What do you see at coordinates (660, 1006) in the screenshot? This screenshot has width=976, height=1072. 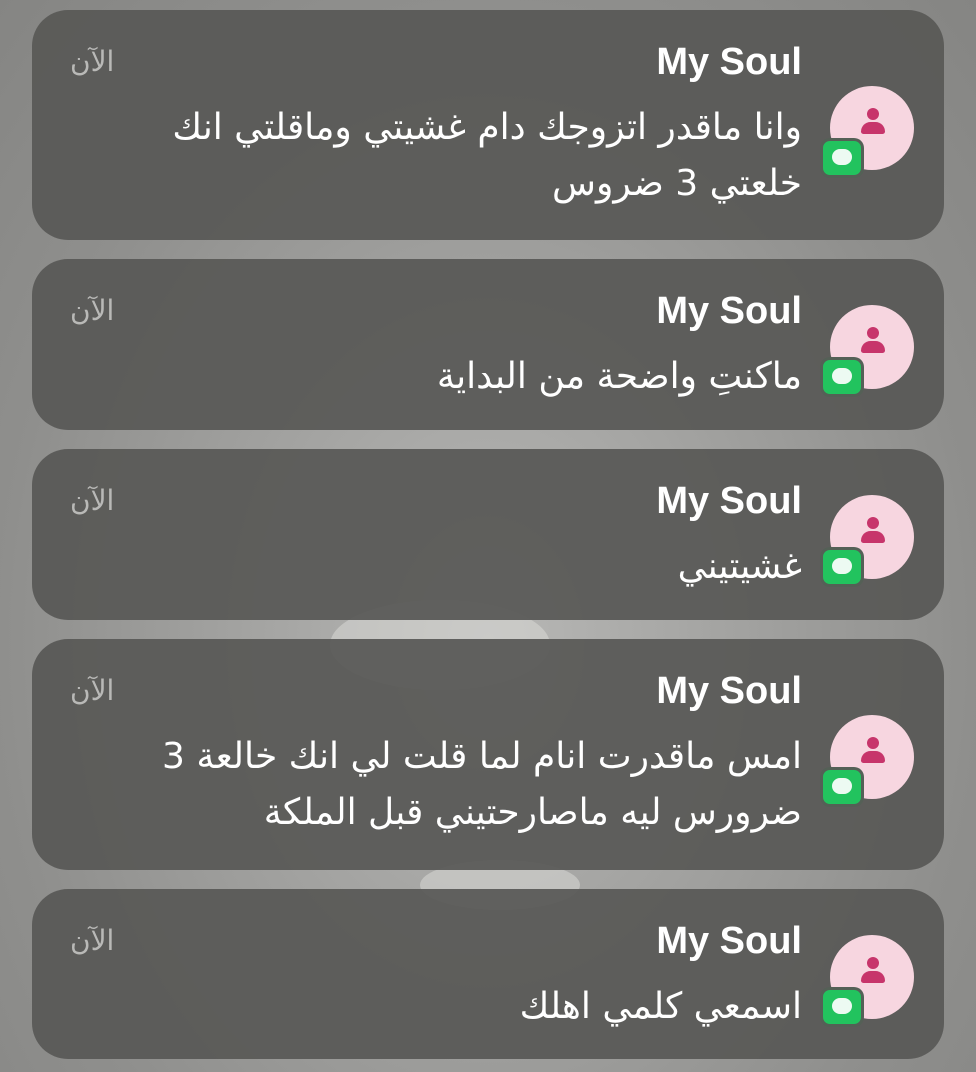 I see `notification-message: اسمعي كلمي اهلك` at bounding box center [660, 1006].